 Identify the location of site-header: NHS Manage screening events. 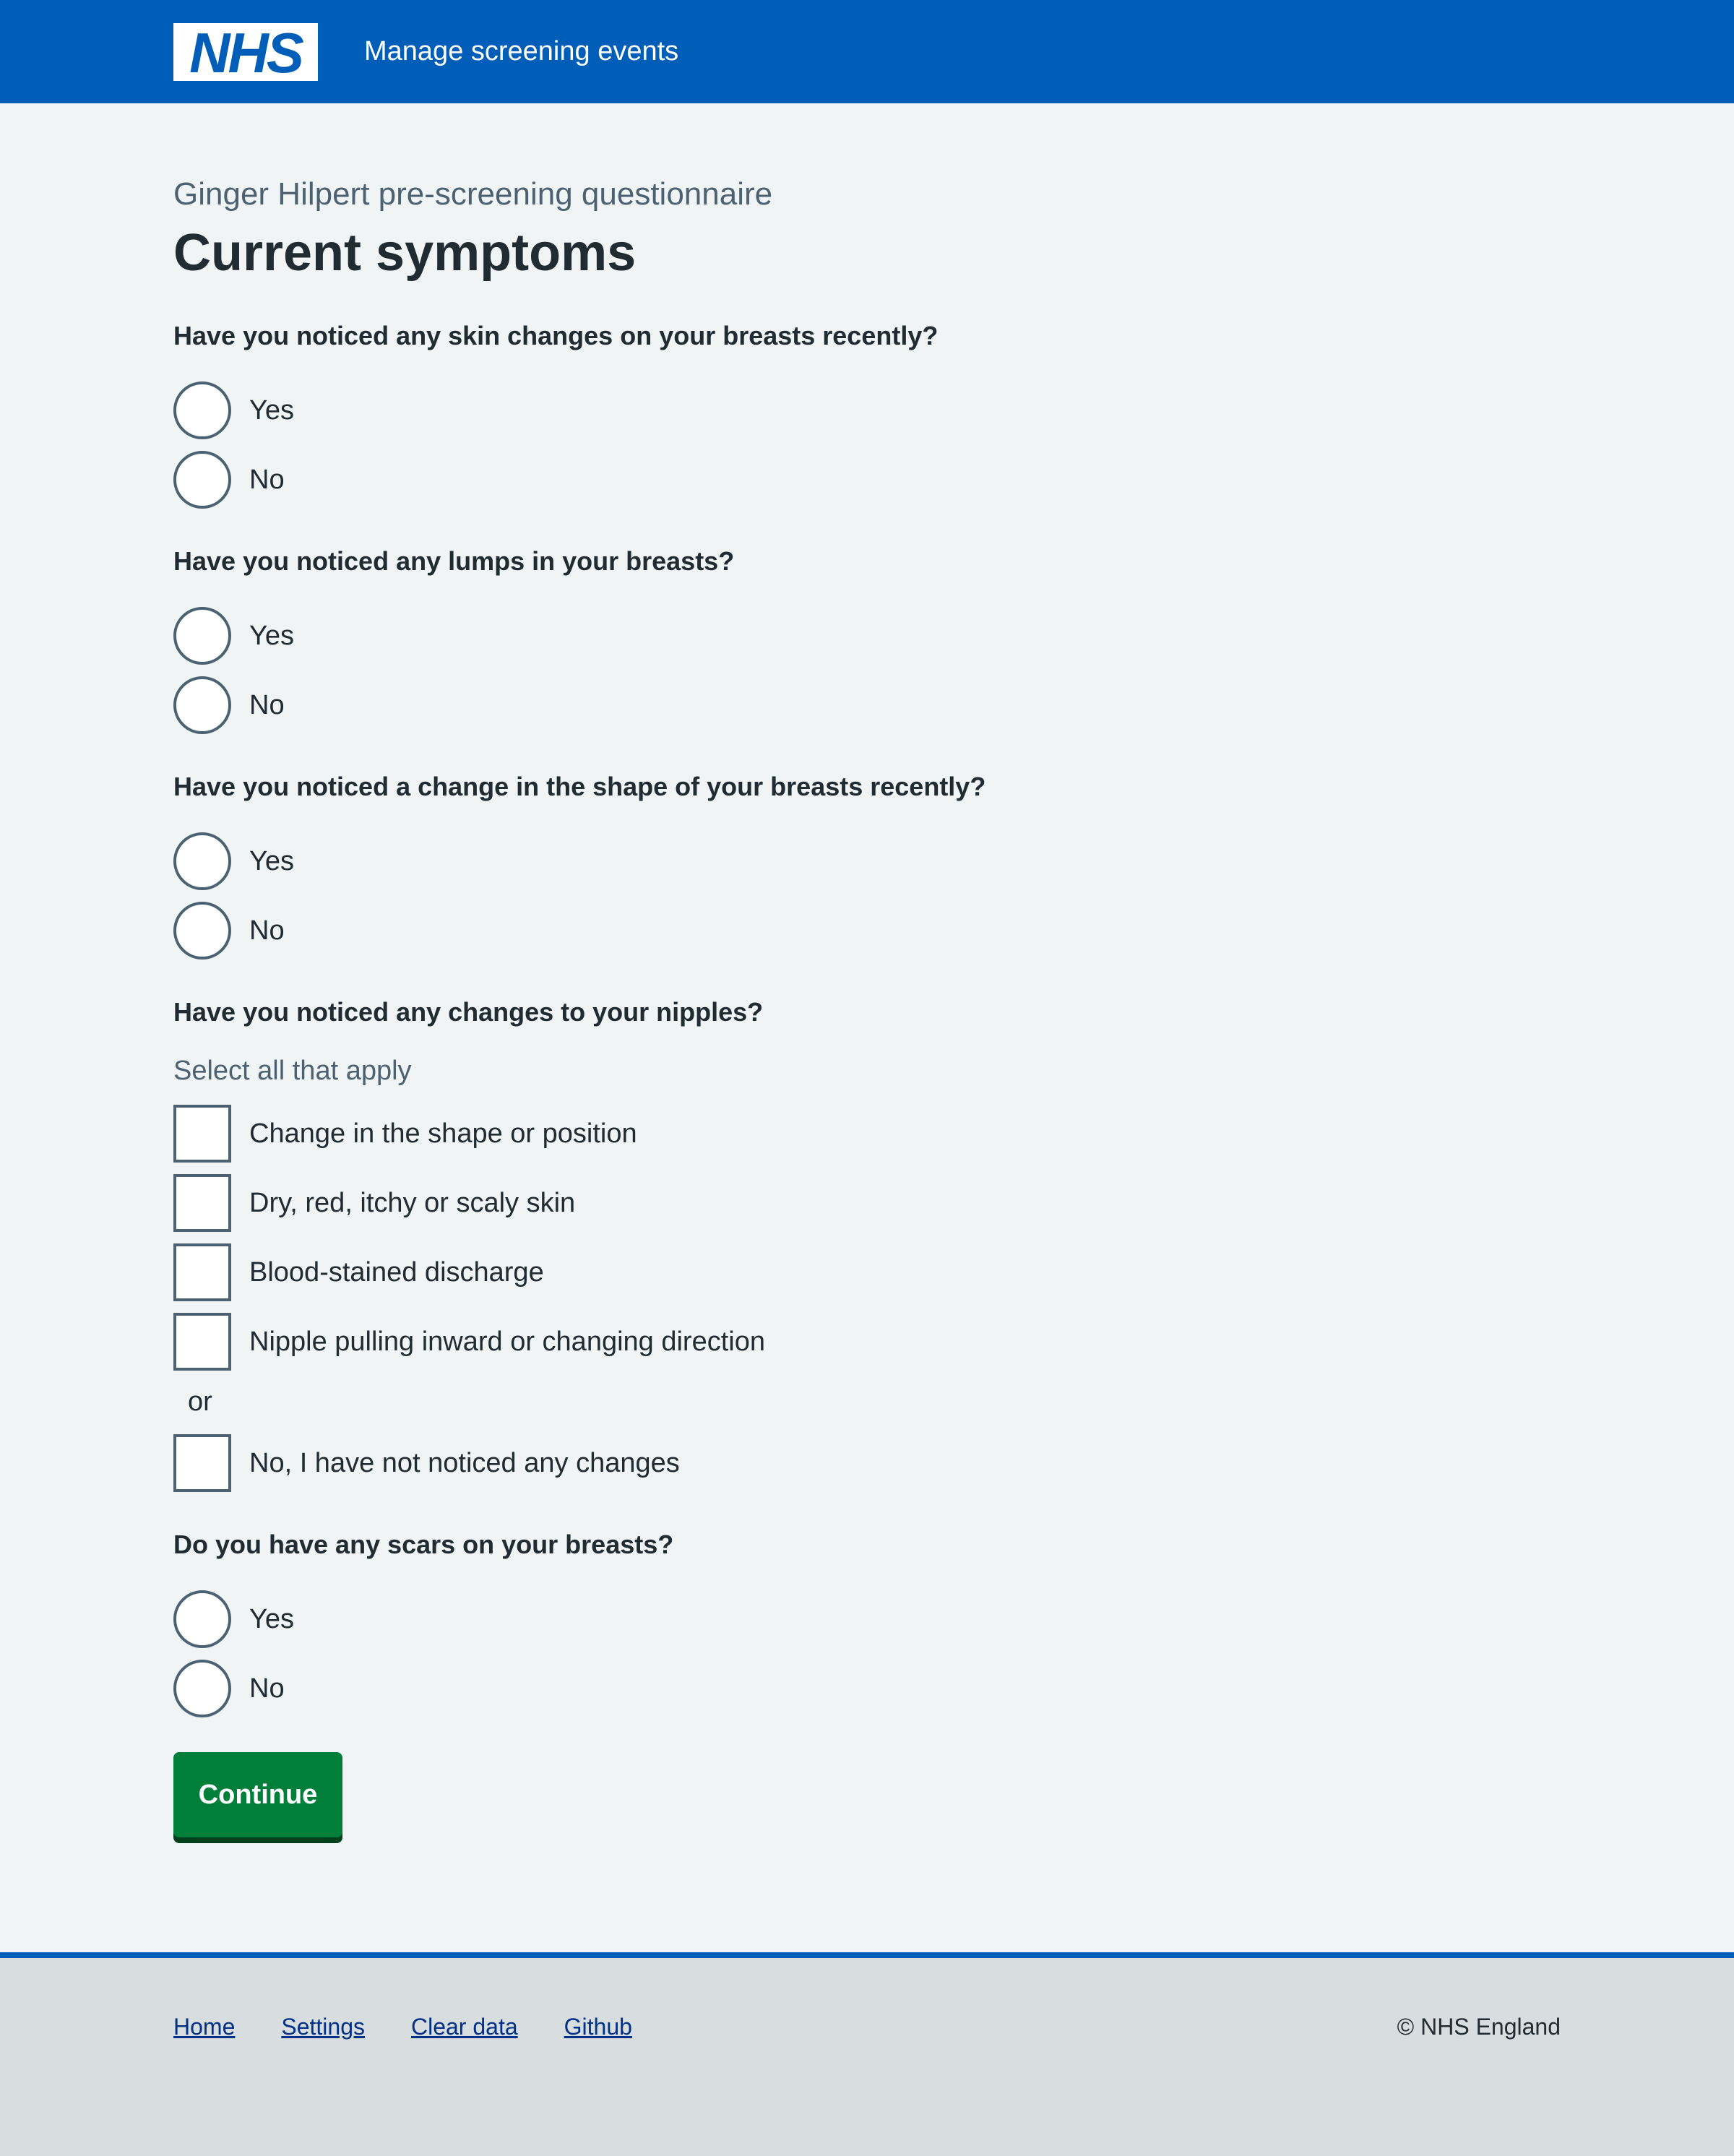
(867, 51).